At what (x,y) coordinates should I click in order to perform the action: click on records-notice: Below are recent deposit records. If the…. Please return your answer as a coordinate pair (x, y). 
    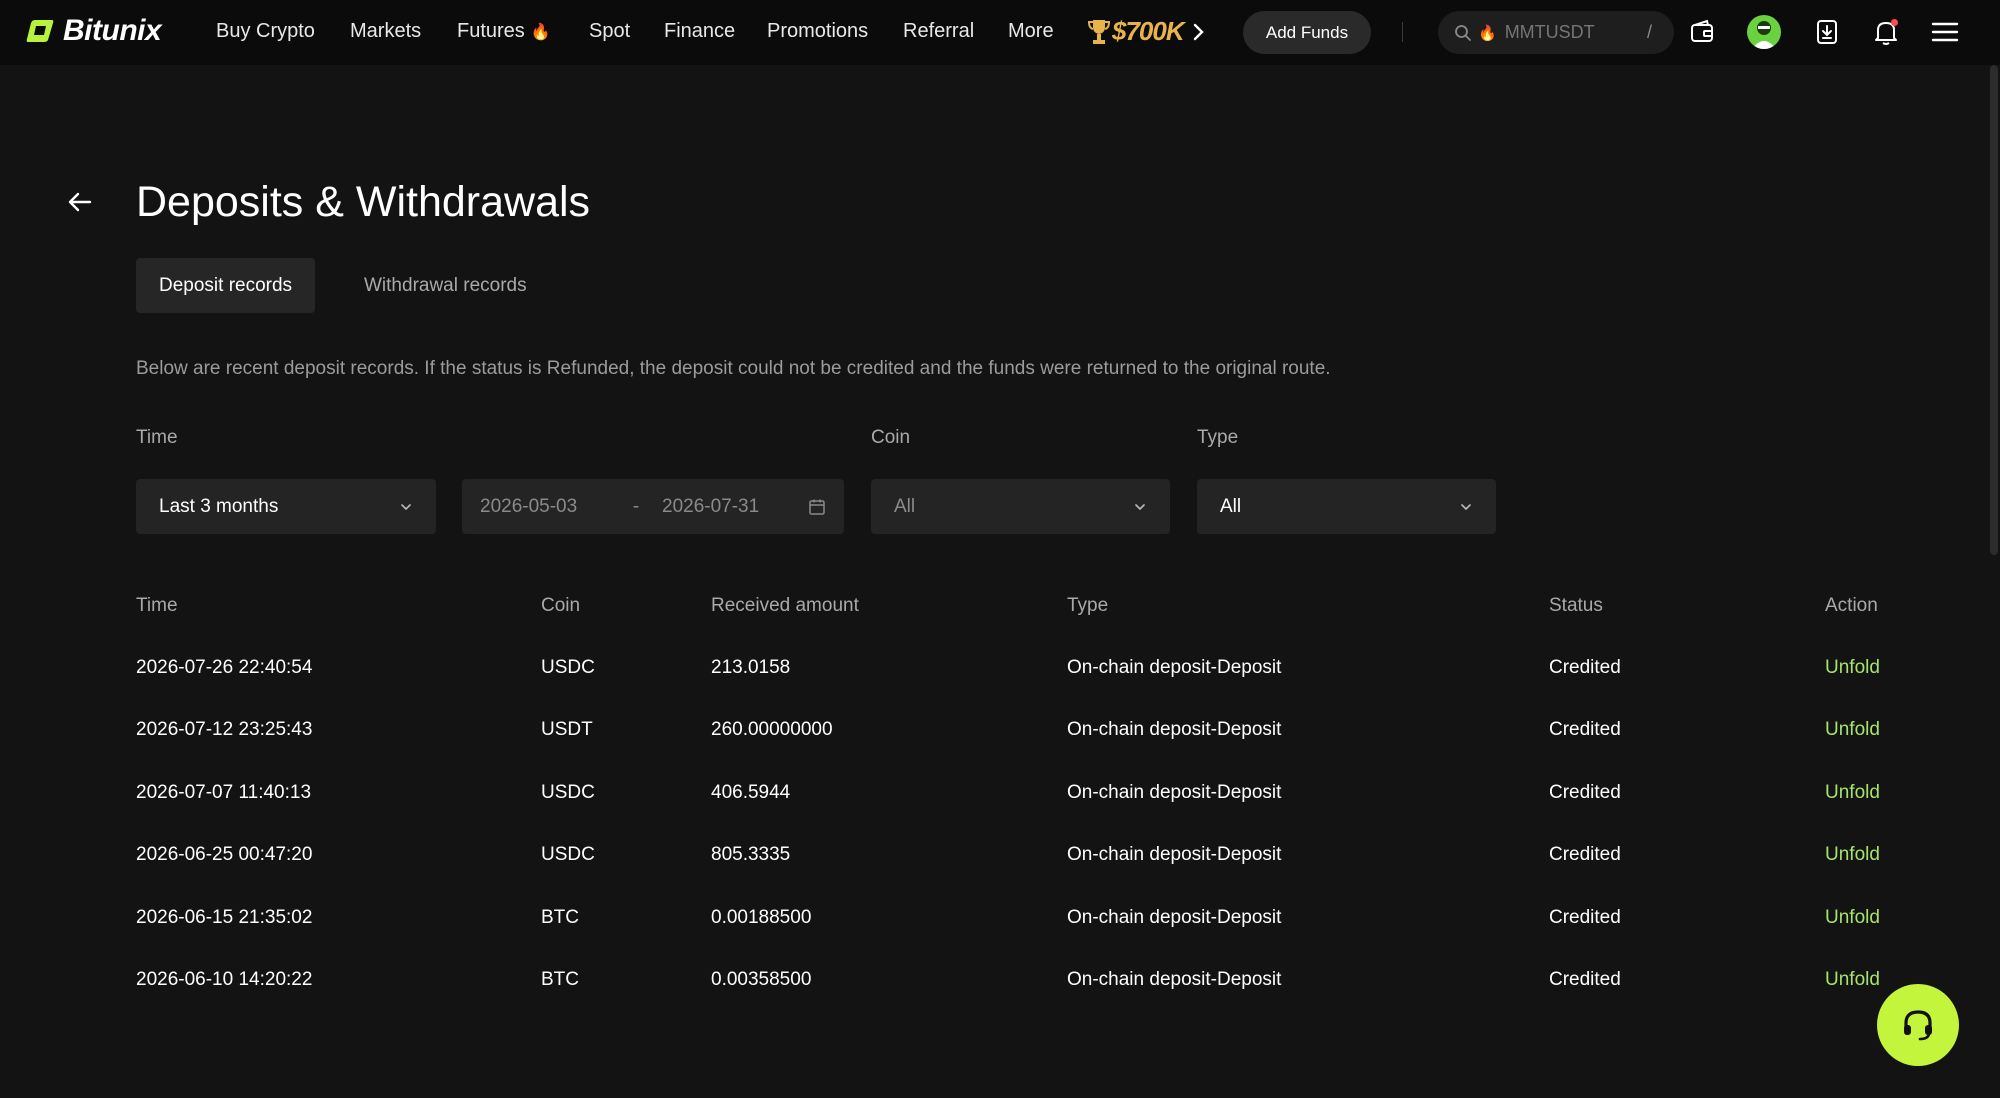
    Looking at the image, I should click on (733, 368).